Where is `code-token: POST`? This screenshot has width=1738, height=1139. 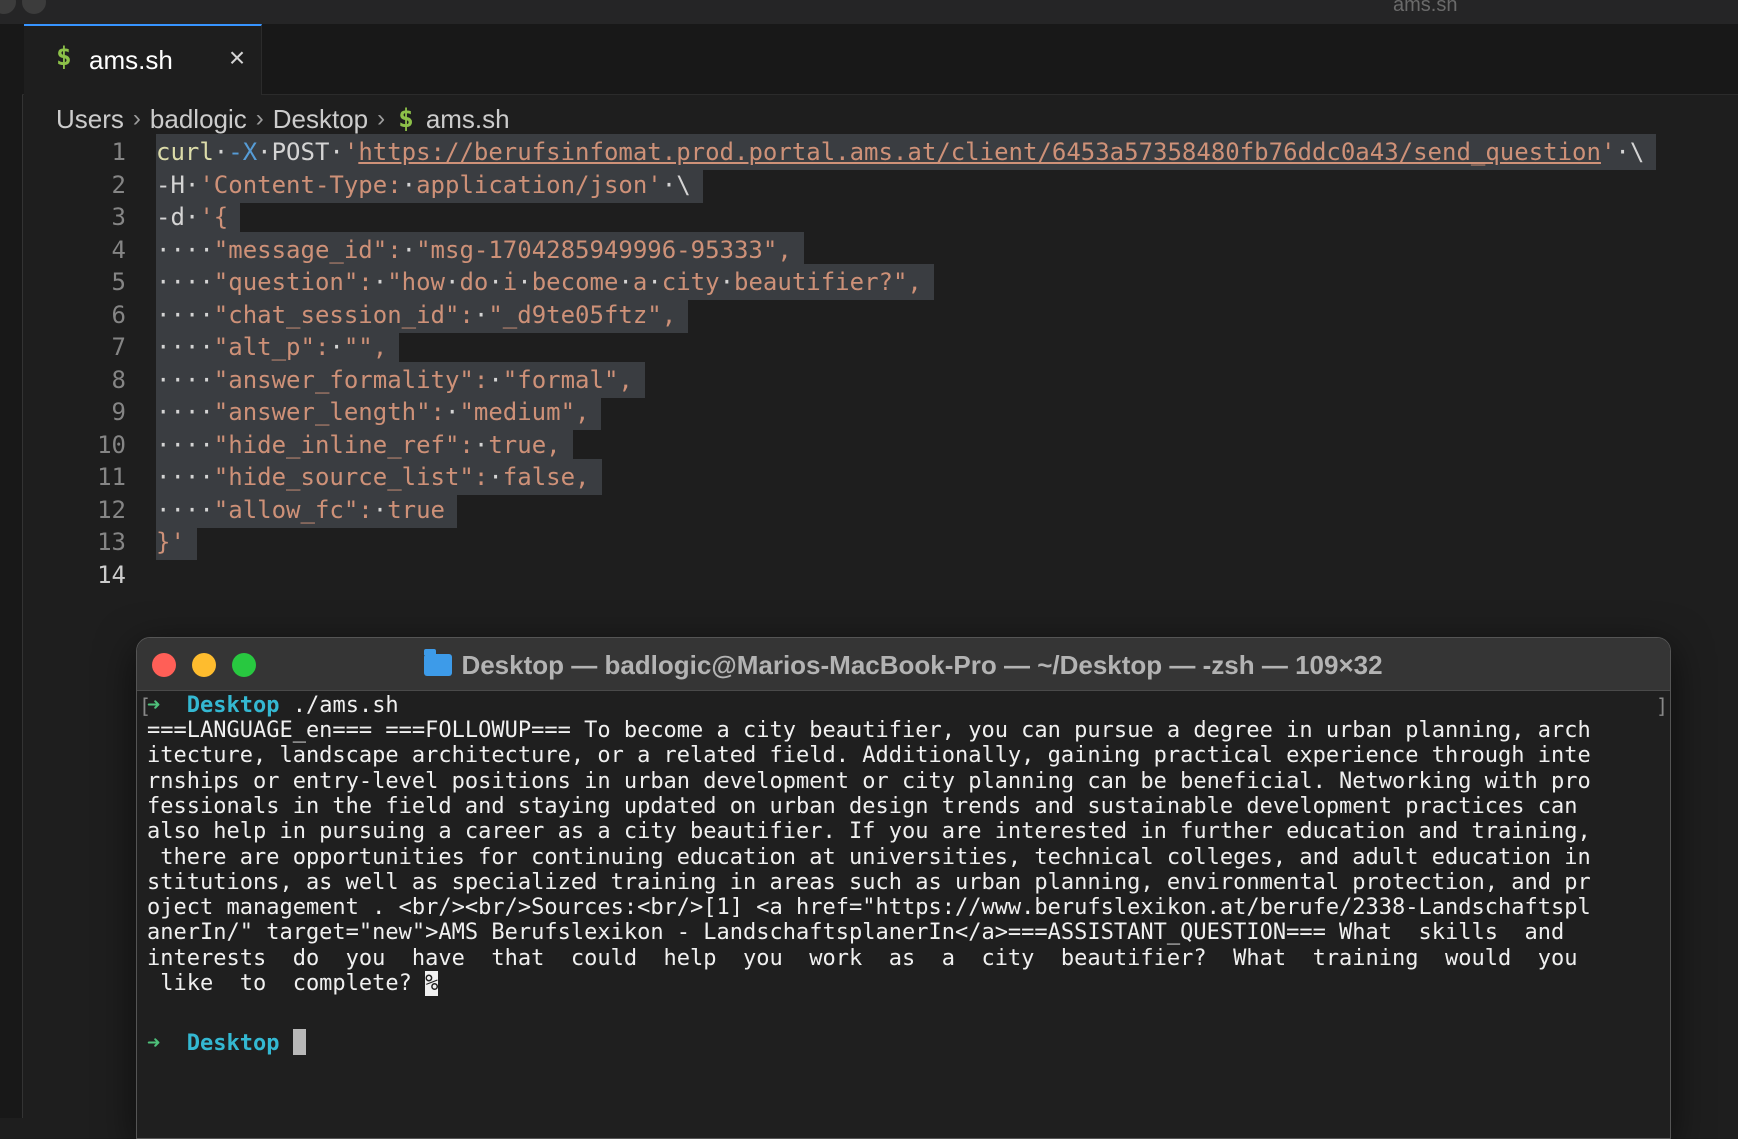 code-token: POST is located at coordinates (300, 152).